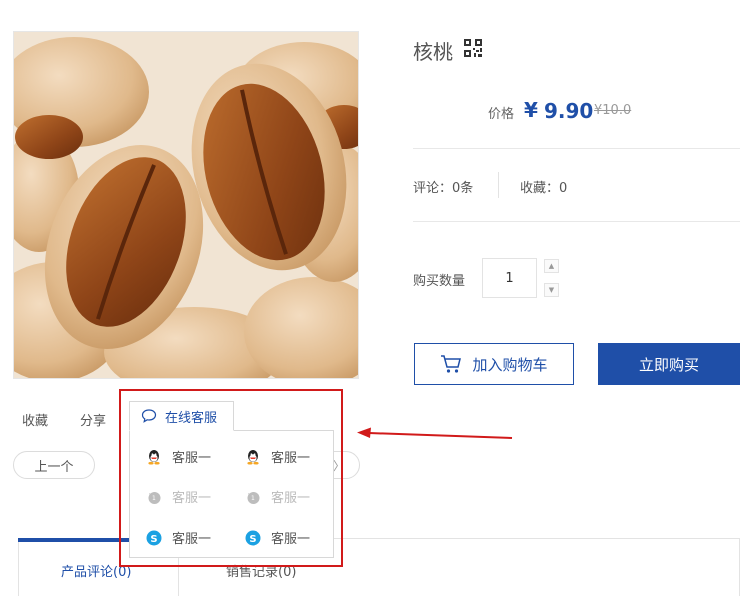 The width and height of the screenshot is (755, 596). Describe the element at coordinates (551, 266) in the screenshot. I see `quantity-increase-button: ▲` at that location.